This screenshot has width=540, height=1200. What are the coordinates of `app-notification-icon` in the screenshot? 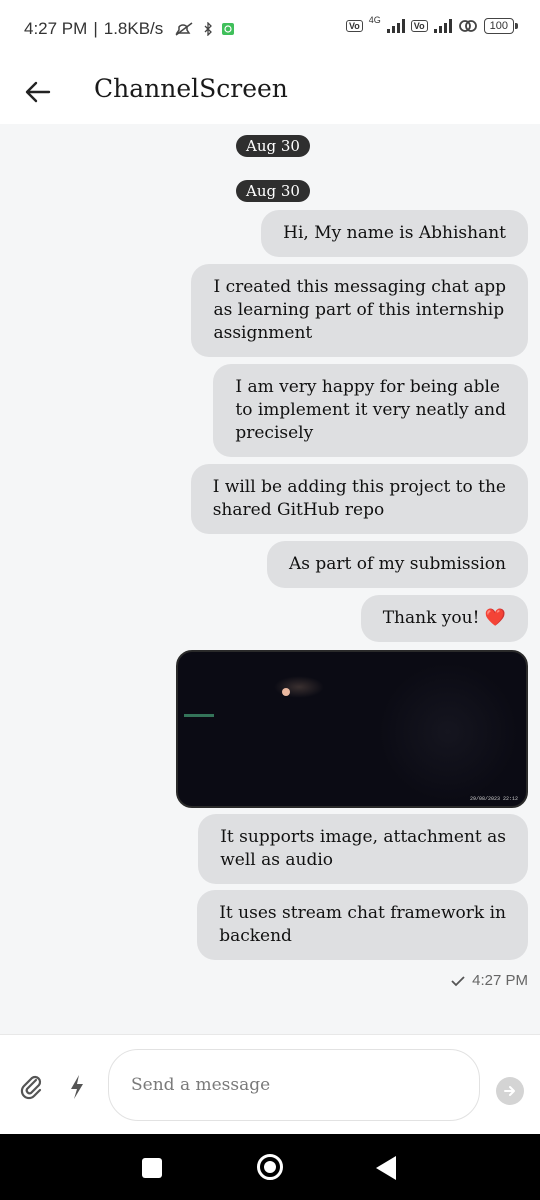 It's located at (228, 29).